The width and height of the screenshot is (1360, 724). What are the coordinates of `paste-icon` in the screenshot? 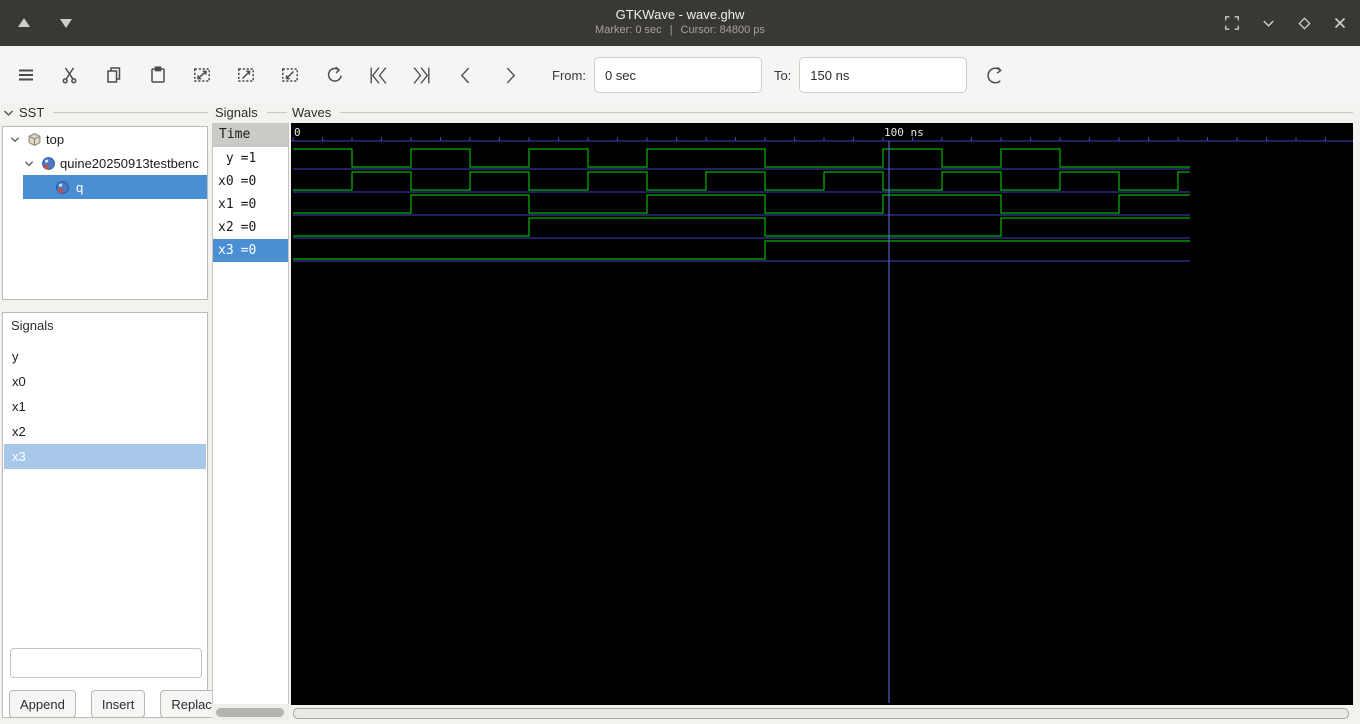 It's located at (158, 74).